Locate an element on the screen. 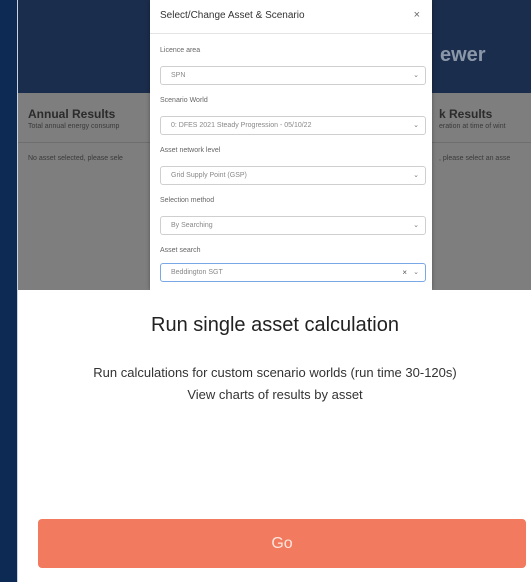 The width and height of the screenshot is (531, 582). asset-network-level-label: Asset network level is located at coordinates (190, 150).